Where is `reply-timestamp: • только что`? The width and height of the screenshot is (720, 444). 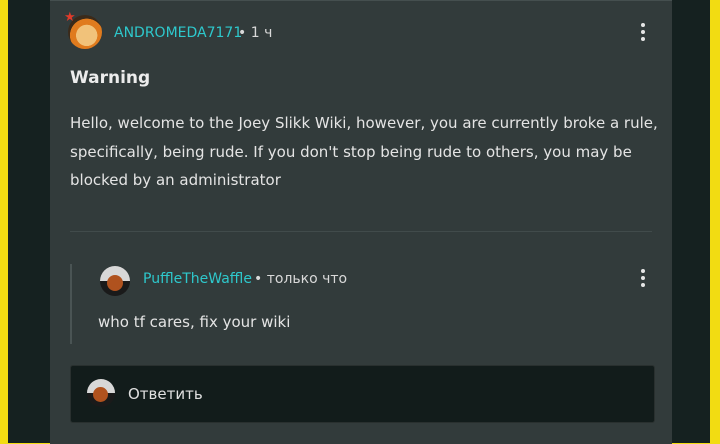
reply-timestamp: • только что is located at coordinates (300, 279).